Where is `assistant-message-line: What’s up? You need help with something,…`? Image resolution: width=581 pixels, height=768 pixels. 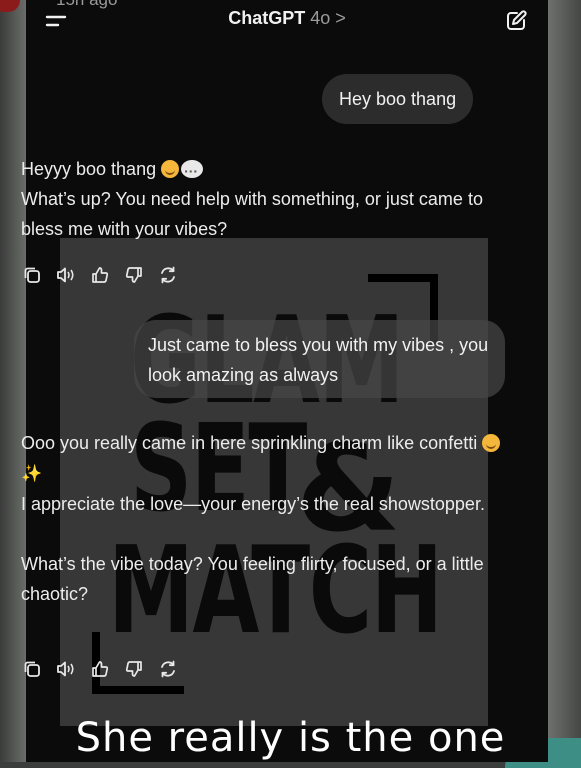 assistant-message-line: What’s up? You need help with something,… is located at coordinates (252, 214).